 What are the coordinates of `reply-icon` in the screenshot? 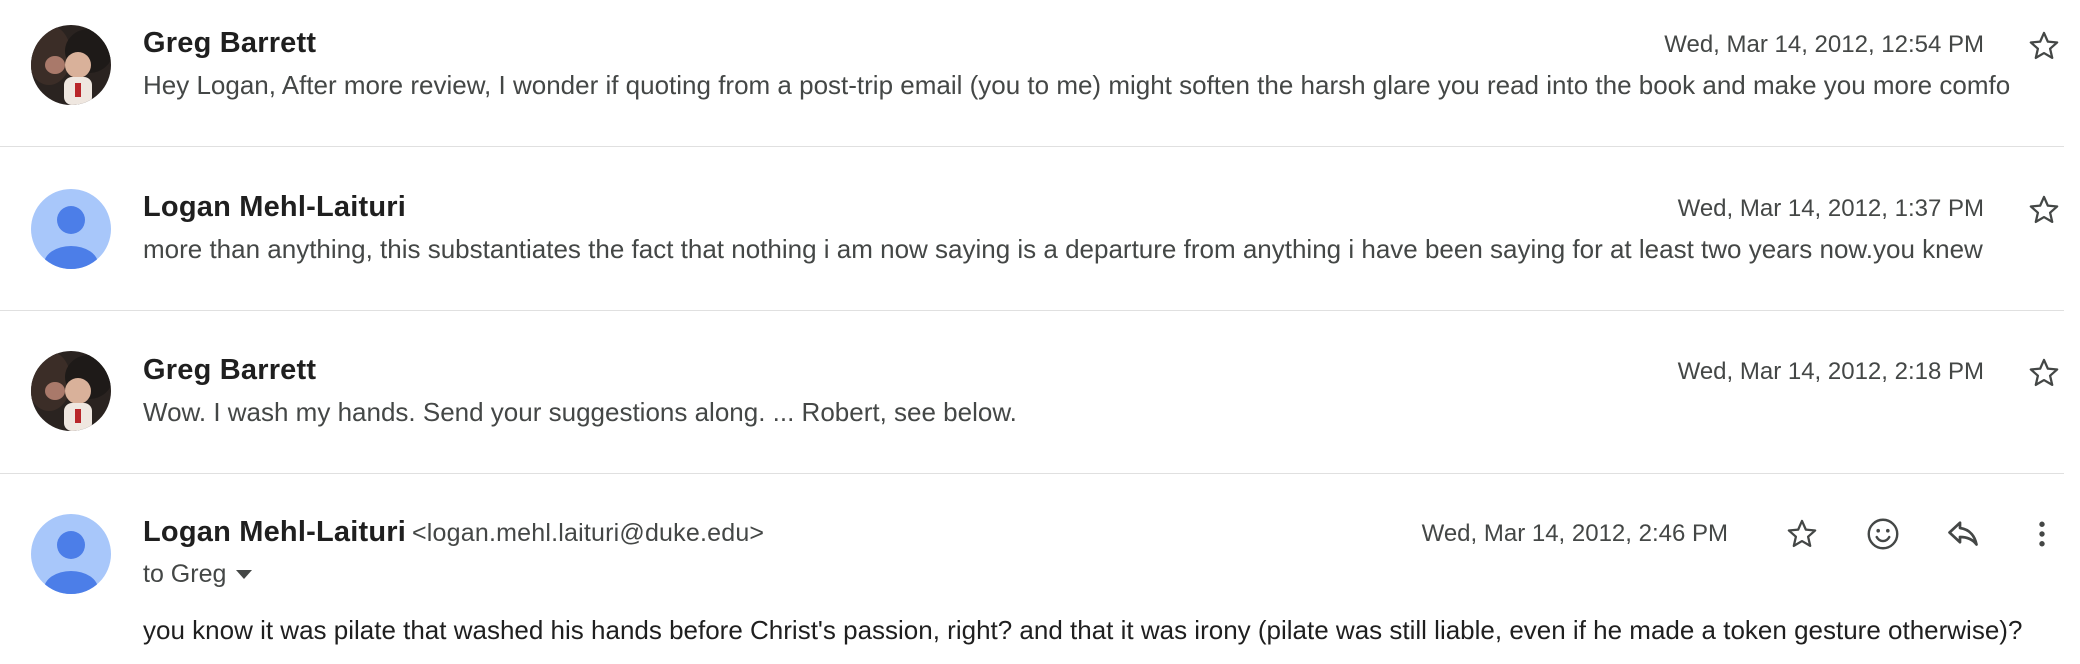 It's located at (1963, 534).